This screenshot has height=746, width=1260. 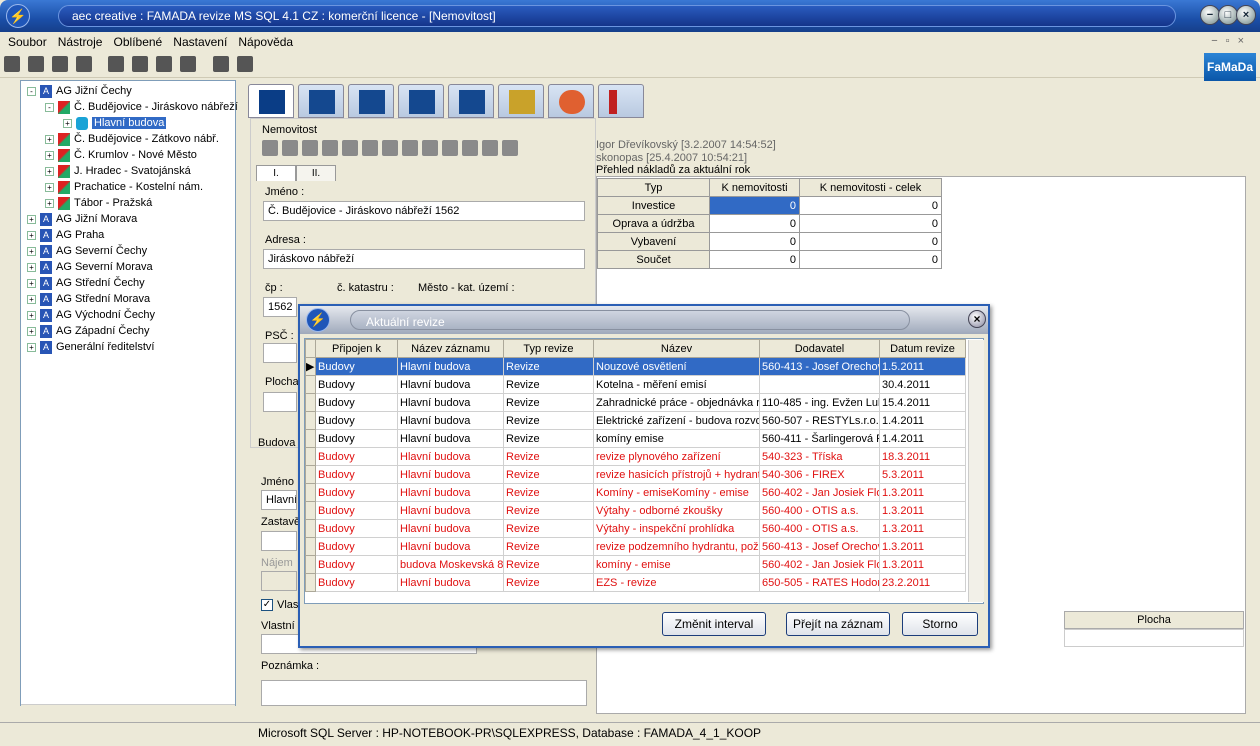 I want to click on plocha-field, so click(x=280, y=402).